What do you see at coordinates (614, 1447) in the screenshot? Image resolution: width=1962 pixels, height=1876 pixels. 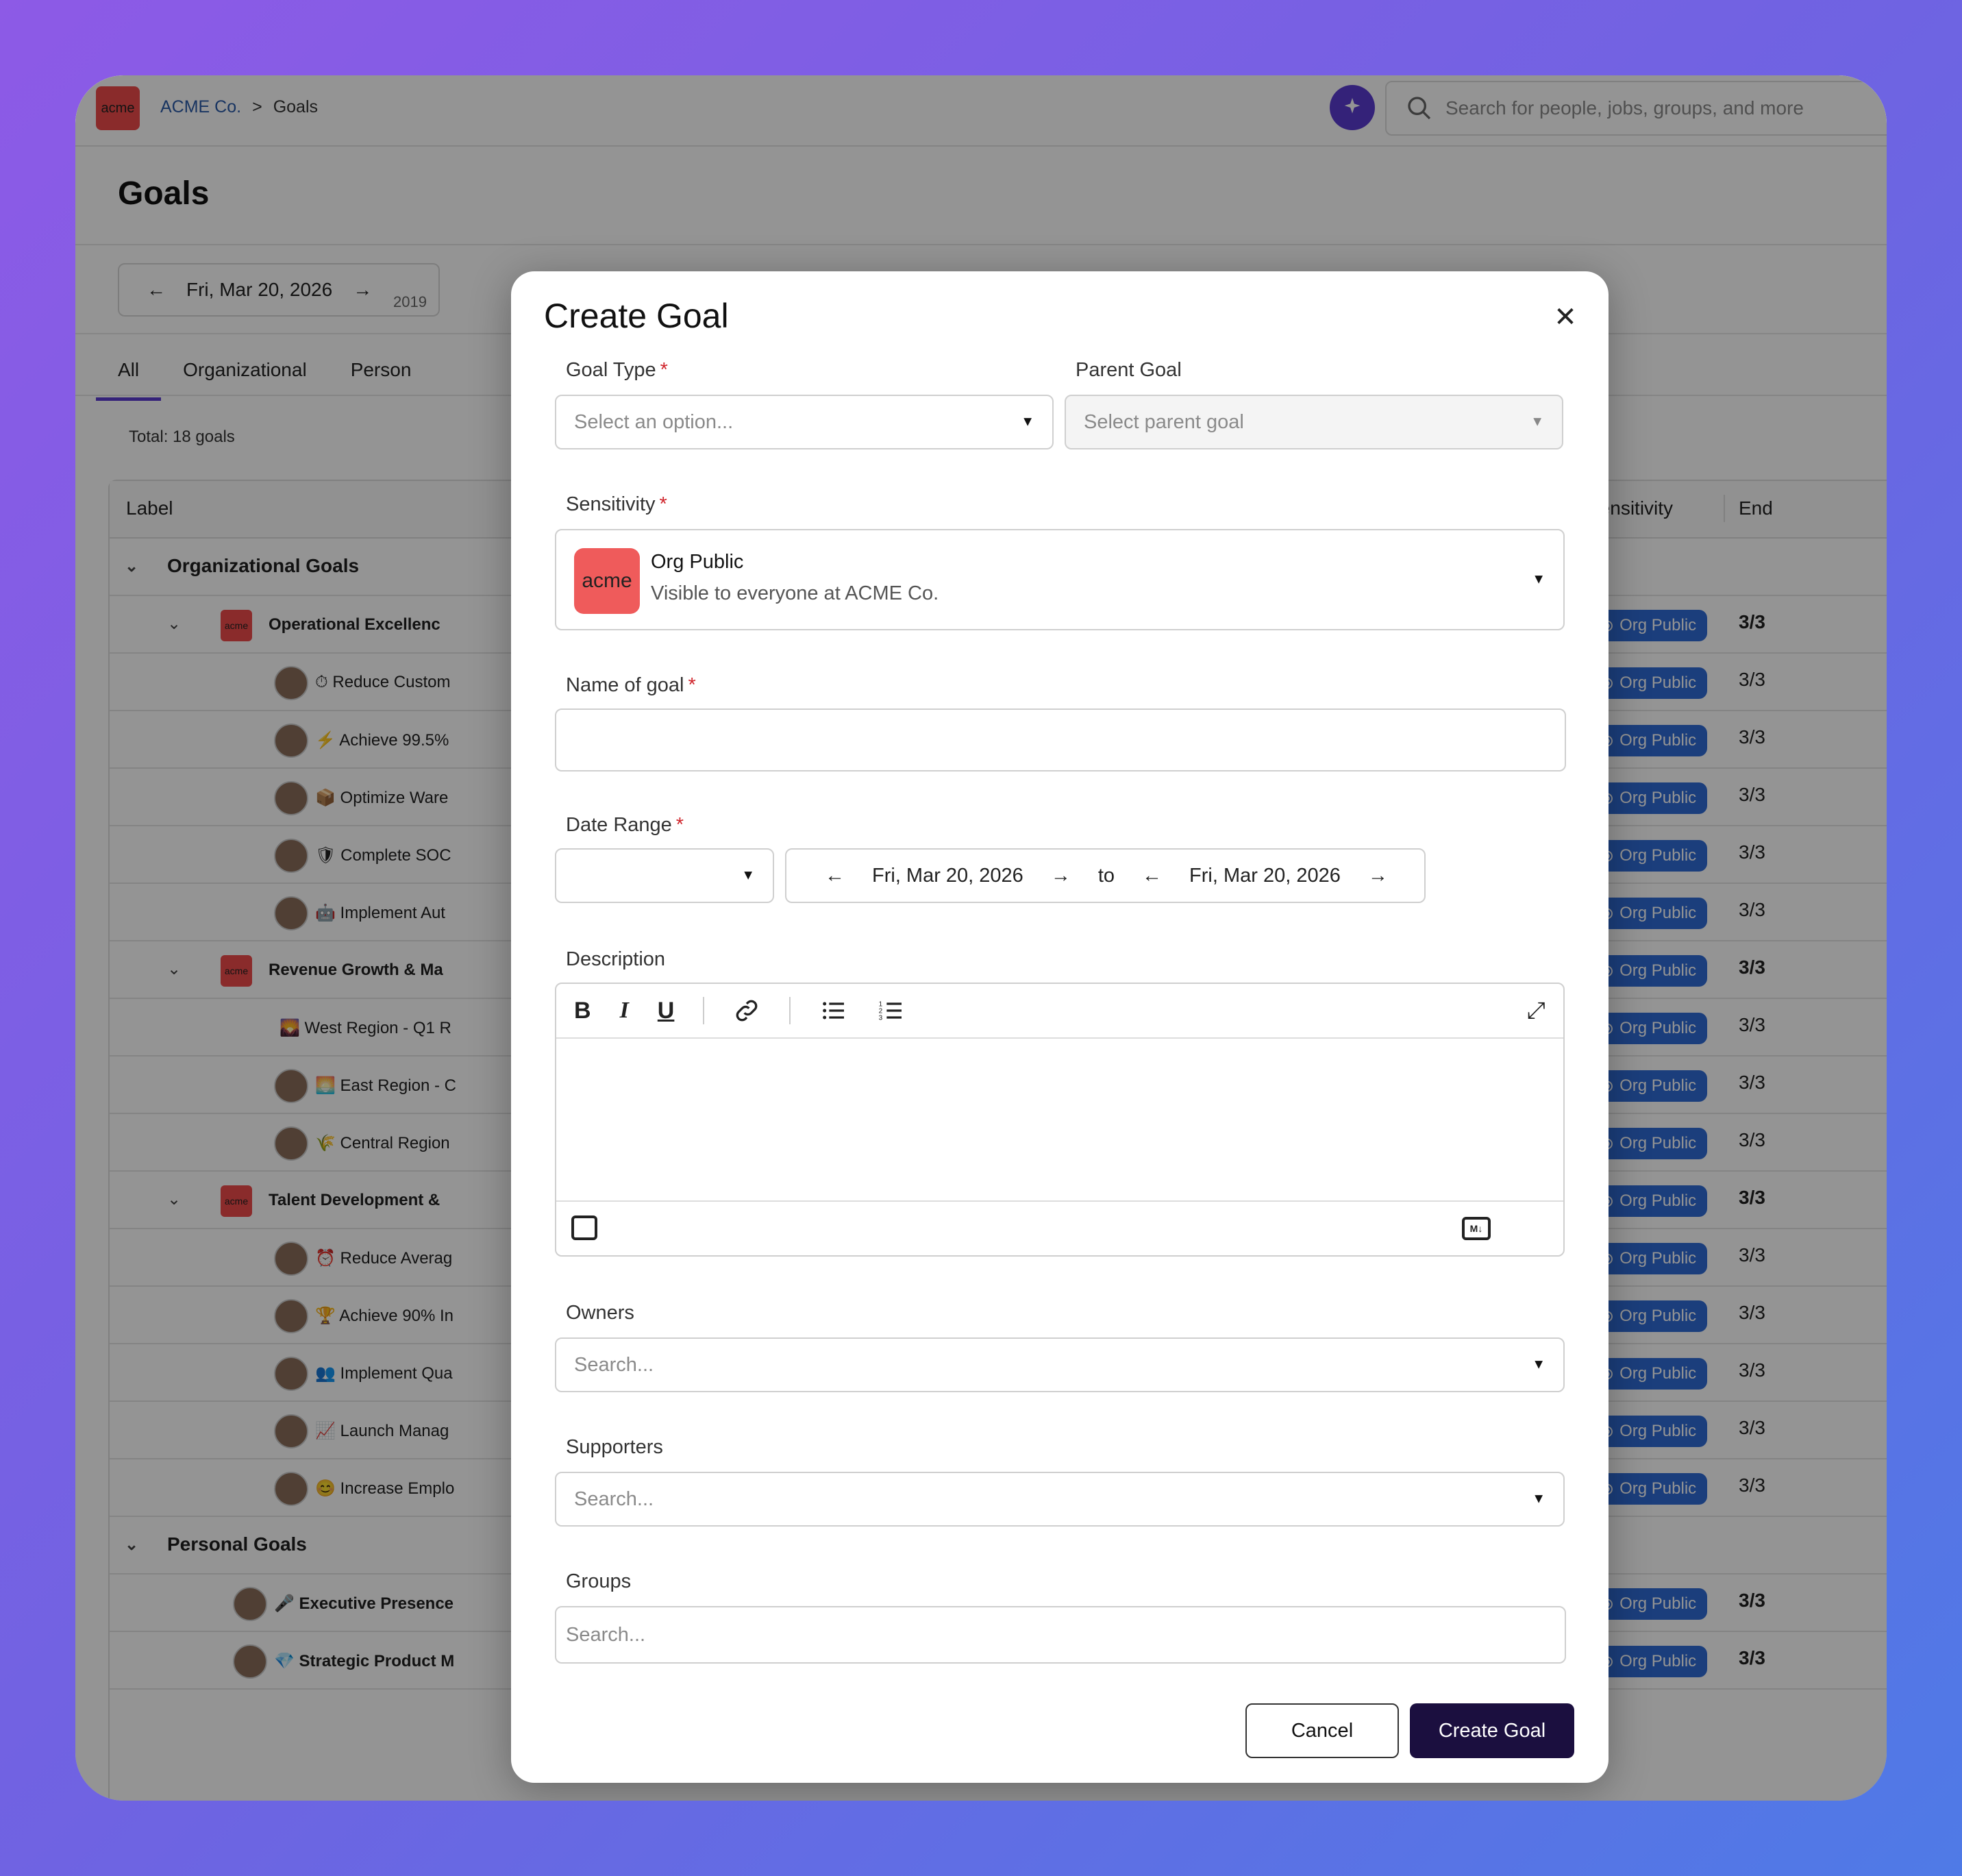 I see `supporters-label: Supporters` at bounding box center [614, 1447].